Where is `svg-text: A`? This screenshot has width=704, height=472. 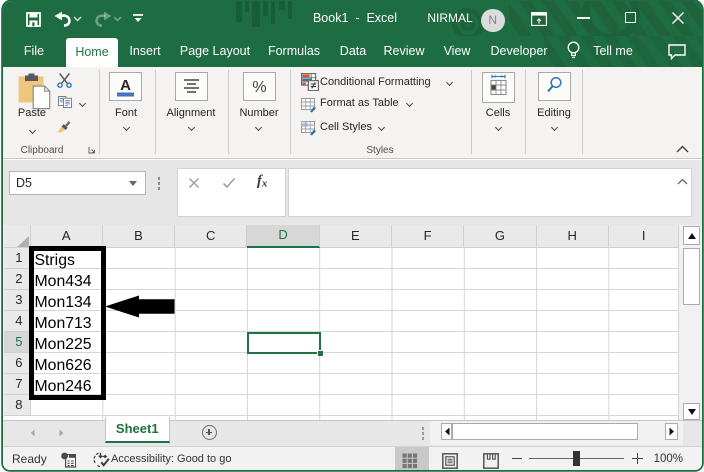
svg-text: A is located at coordinates (125, 85).